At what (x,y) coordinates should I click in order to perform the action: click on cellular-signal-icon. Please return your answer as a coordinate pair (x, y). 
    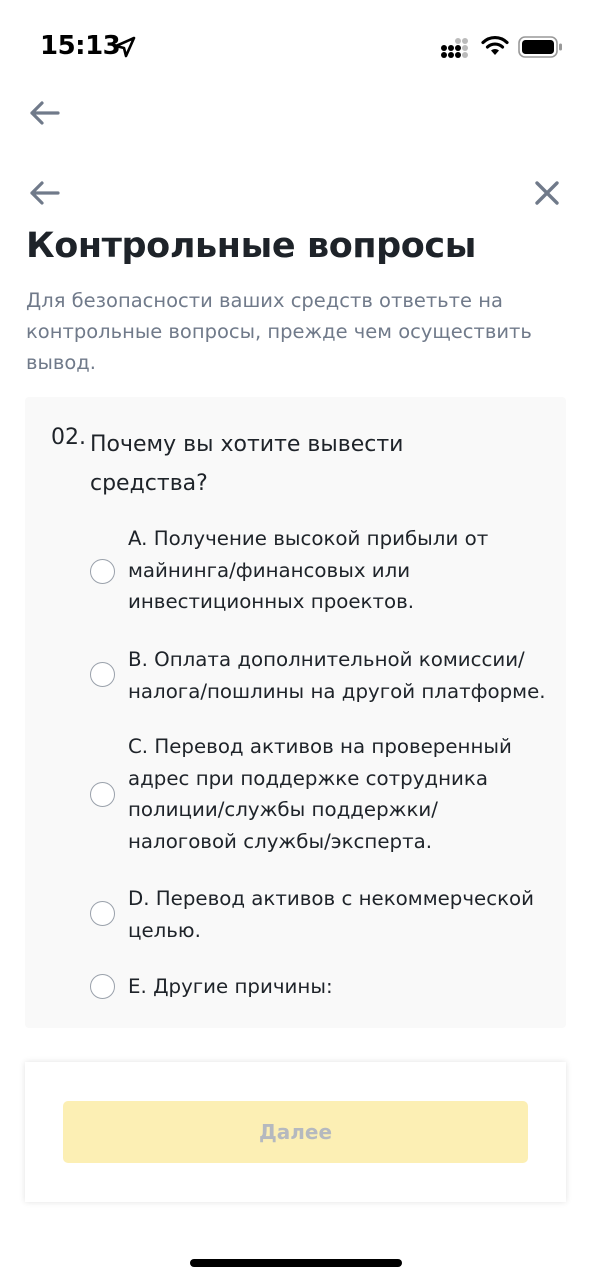
    Looking at the image, I should click on (454, 48).